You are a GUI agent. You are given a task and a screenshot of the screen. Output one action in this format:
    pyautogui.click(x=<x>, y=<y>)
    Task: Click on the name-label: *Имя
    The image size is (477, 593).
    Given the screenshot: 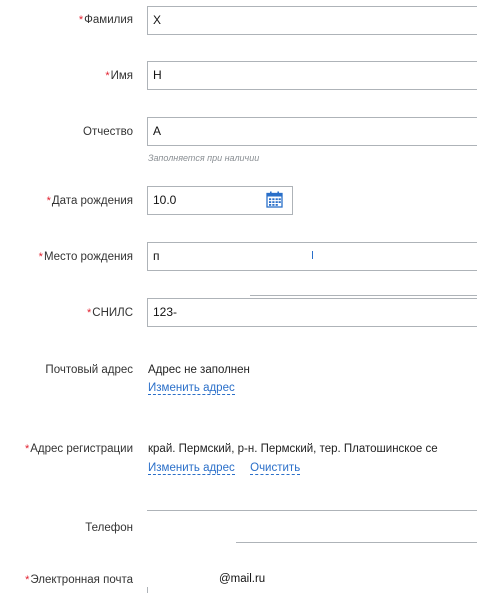 What is the action you would take?
    pyautogui.click(x=119, y=76)
    